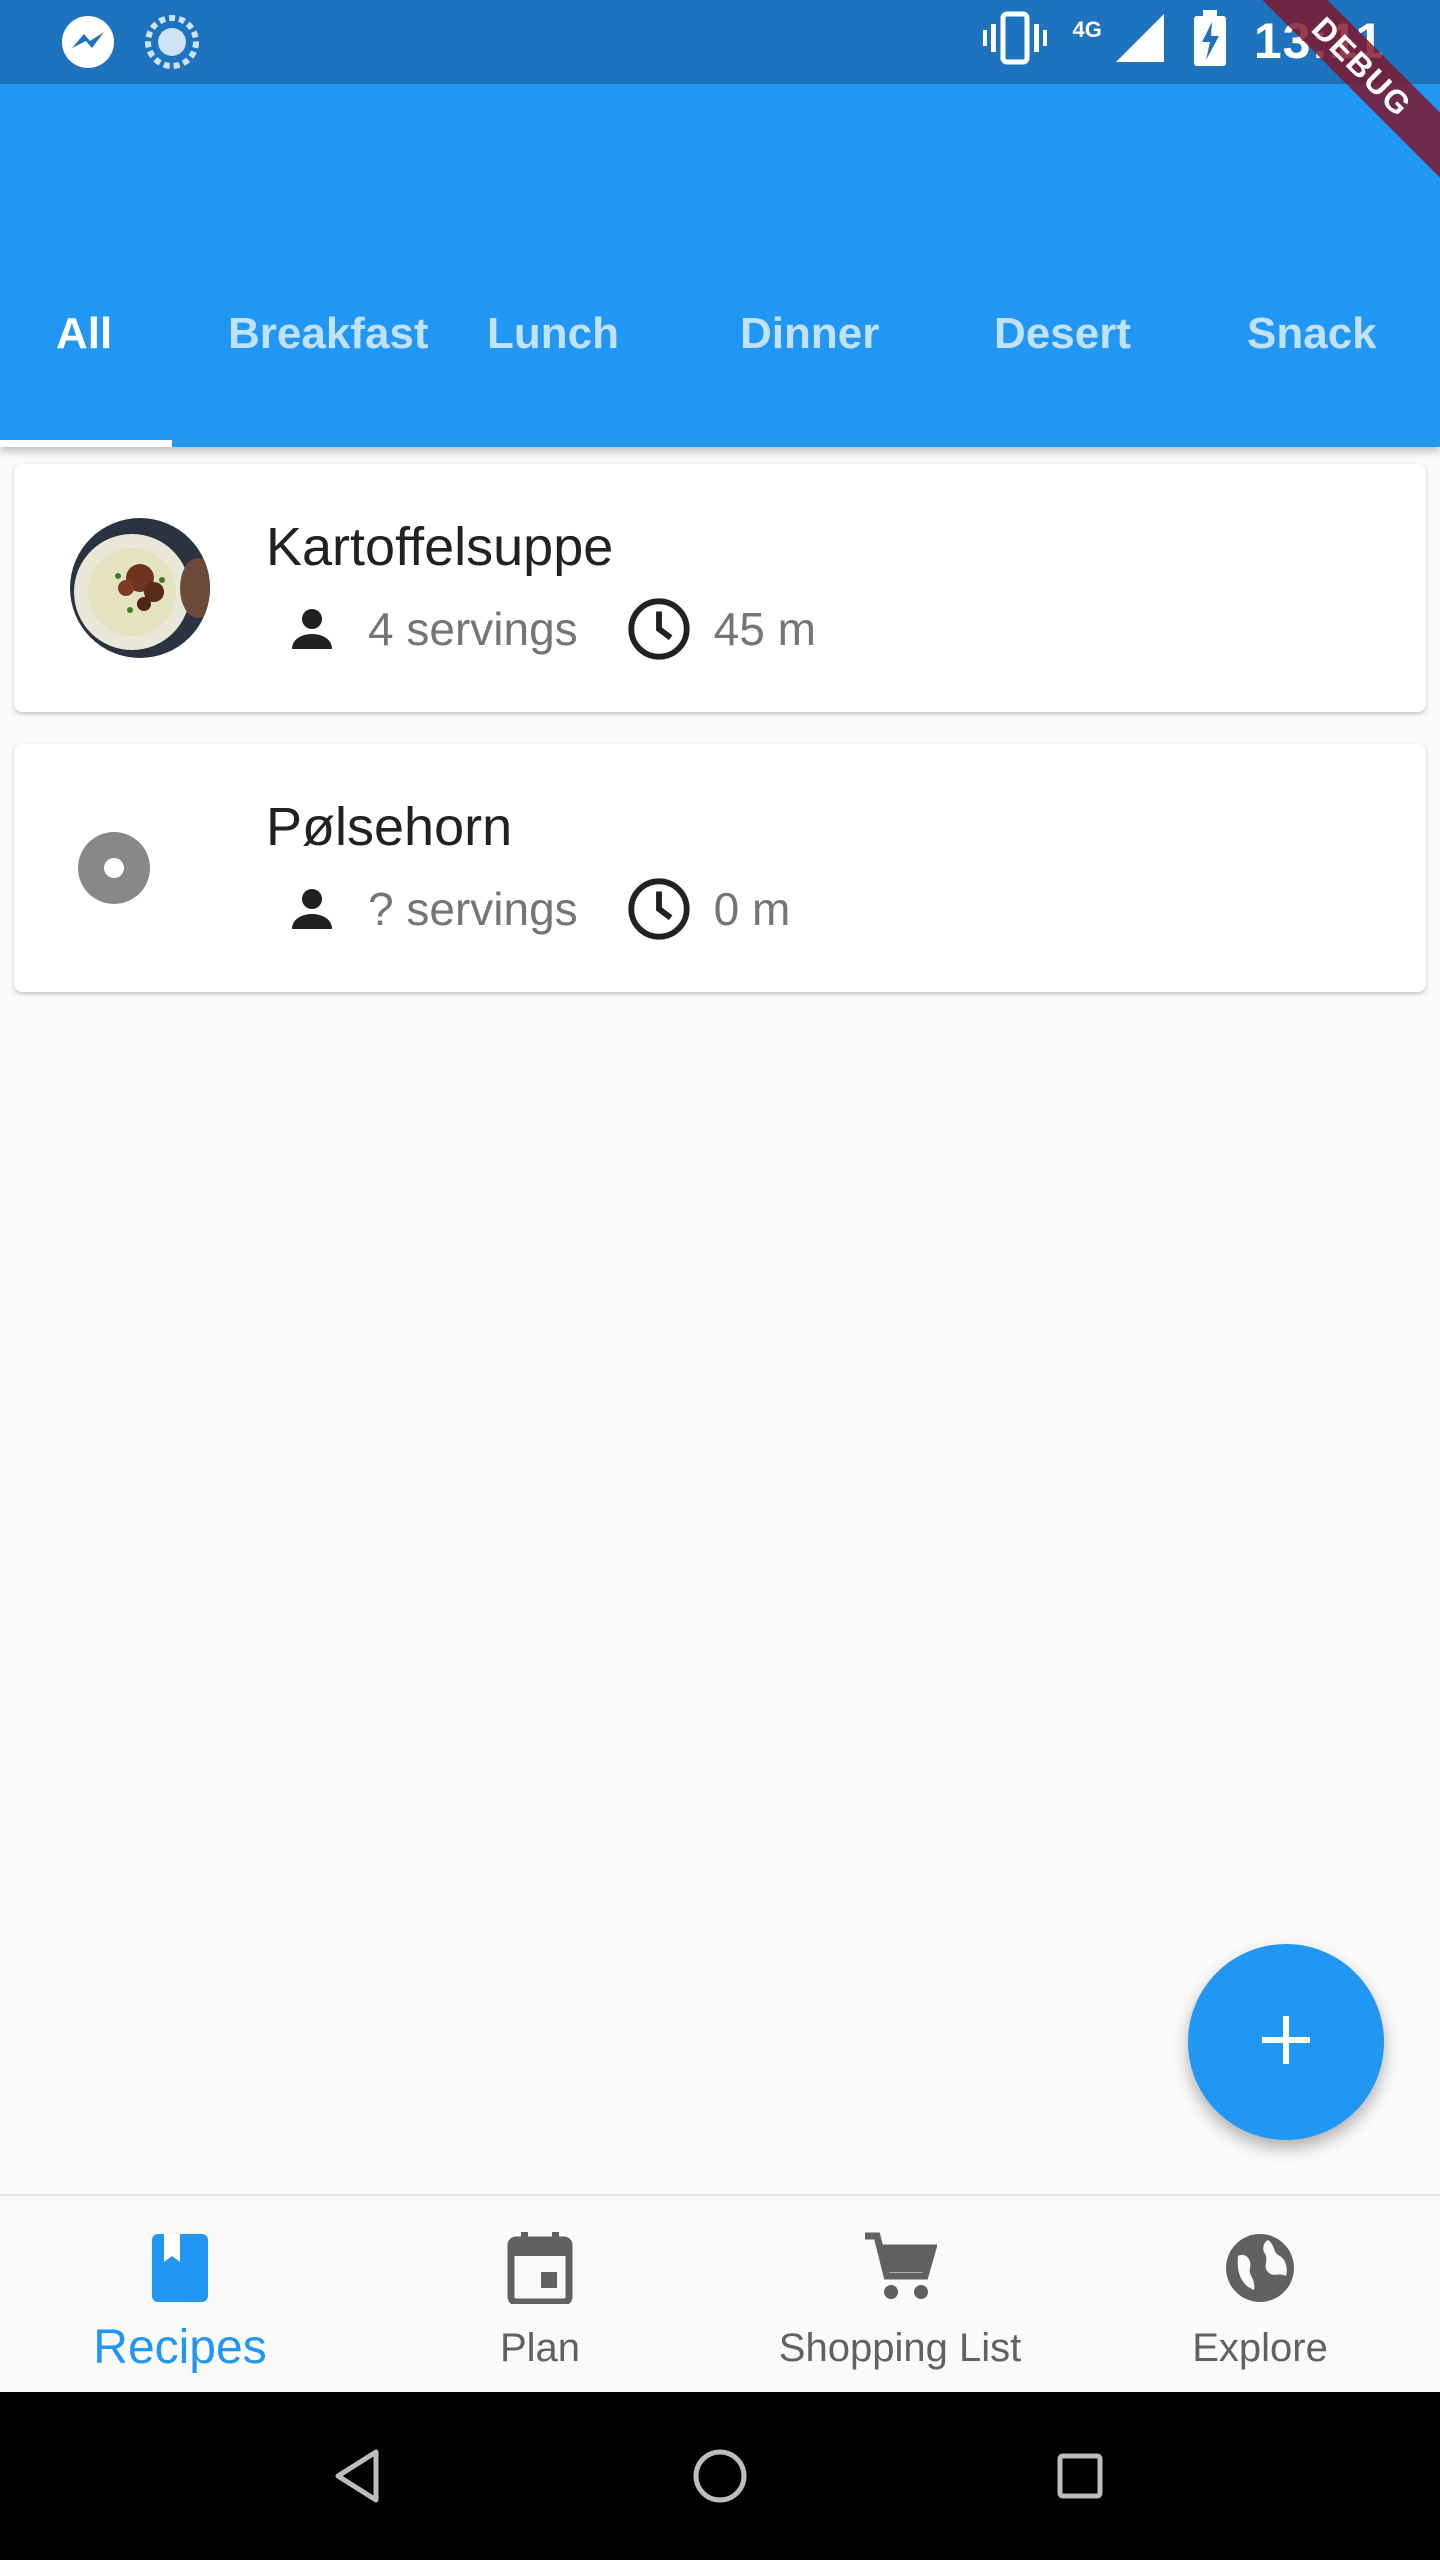 The height and width of the screenshot is (2560, 1440). What do you see at coordinates (1260, 2348) in the screenshot?
I see `nav-label: Explore` at bounding box center [1260, 2348].